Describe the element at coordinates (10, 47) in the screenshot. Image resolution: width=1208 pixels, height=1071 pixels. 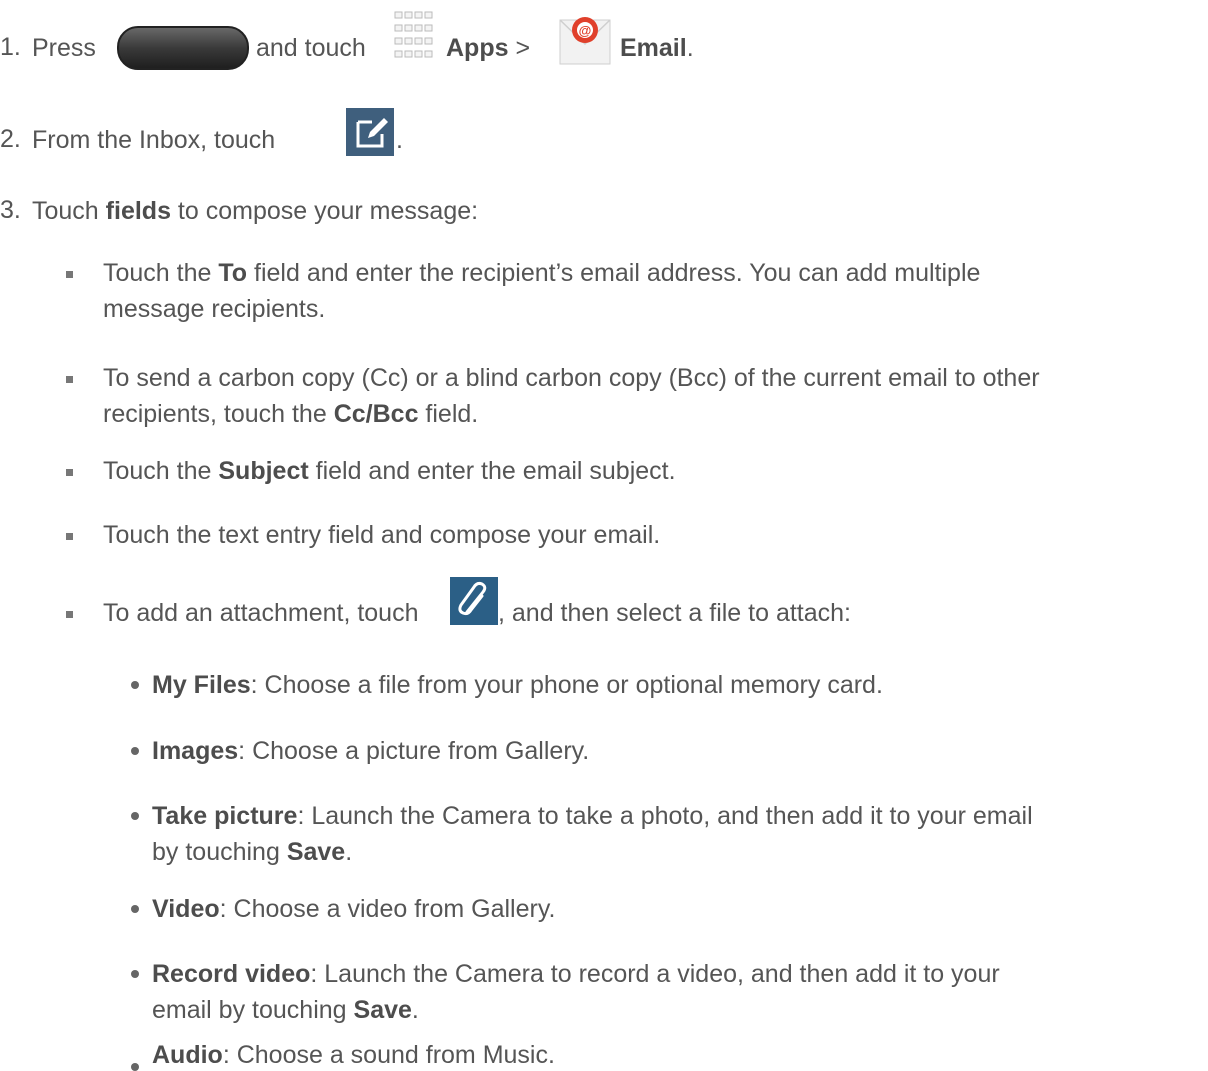
I see `step-1-number: 1.` at that location.